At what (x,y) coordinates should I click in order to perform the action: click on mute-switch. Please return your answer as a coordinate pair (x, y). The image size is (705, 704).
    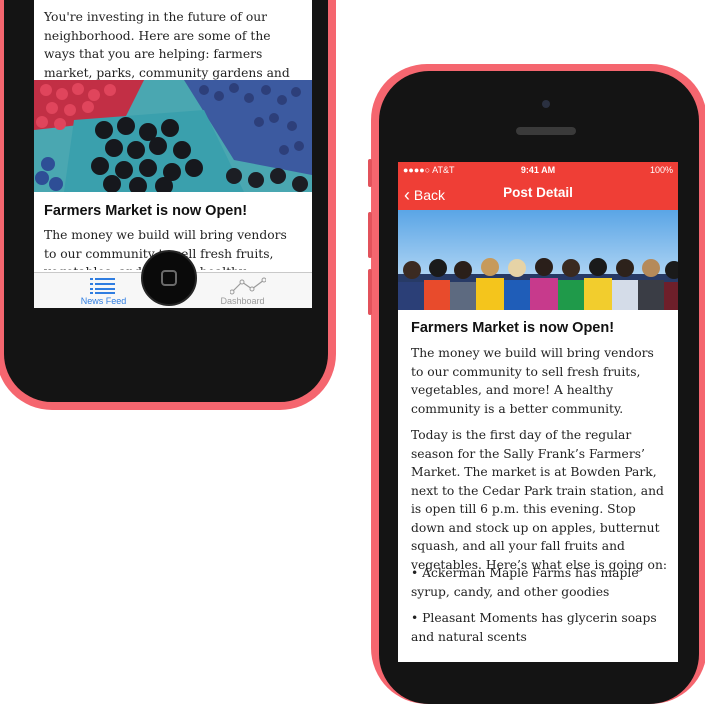
    Looking at the image, I should click on (370, 173).